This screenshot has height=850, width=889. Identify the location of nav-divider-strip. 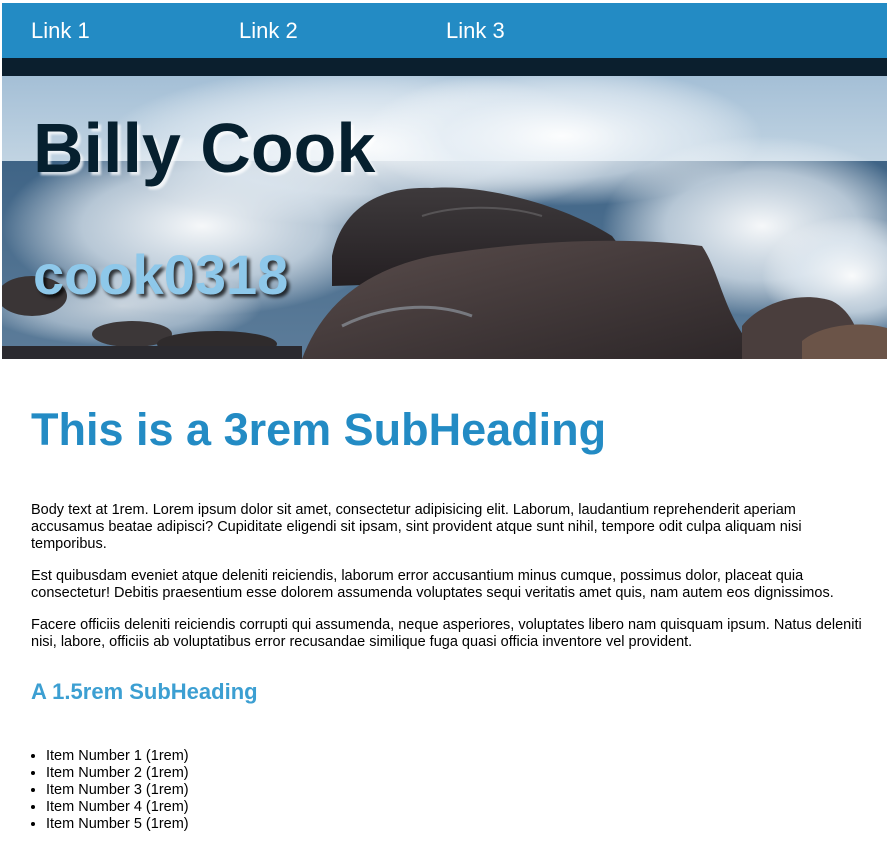
(444, 67).